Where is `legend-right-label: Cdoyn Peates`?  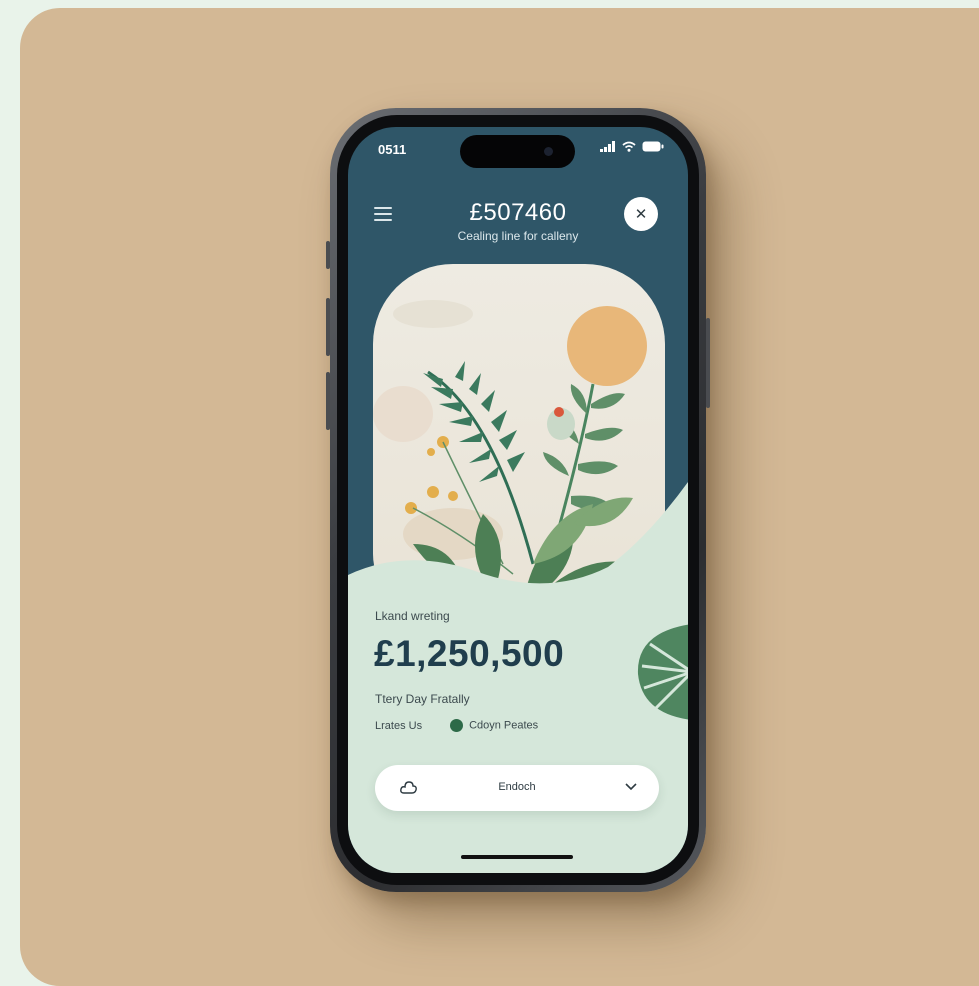
legend-right-label: Cdoyn Peates is located at coordinates (504, 725).